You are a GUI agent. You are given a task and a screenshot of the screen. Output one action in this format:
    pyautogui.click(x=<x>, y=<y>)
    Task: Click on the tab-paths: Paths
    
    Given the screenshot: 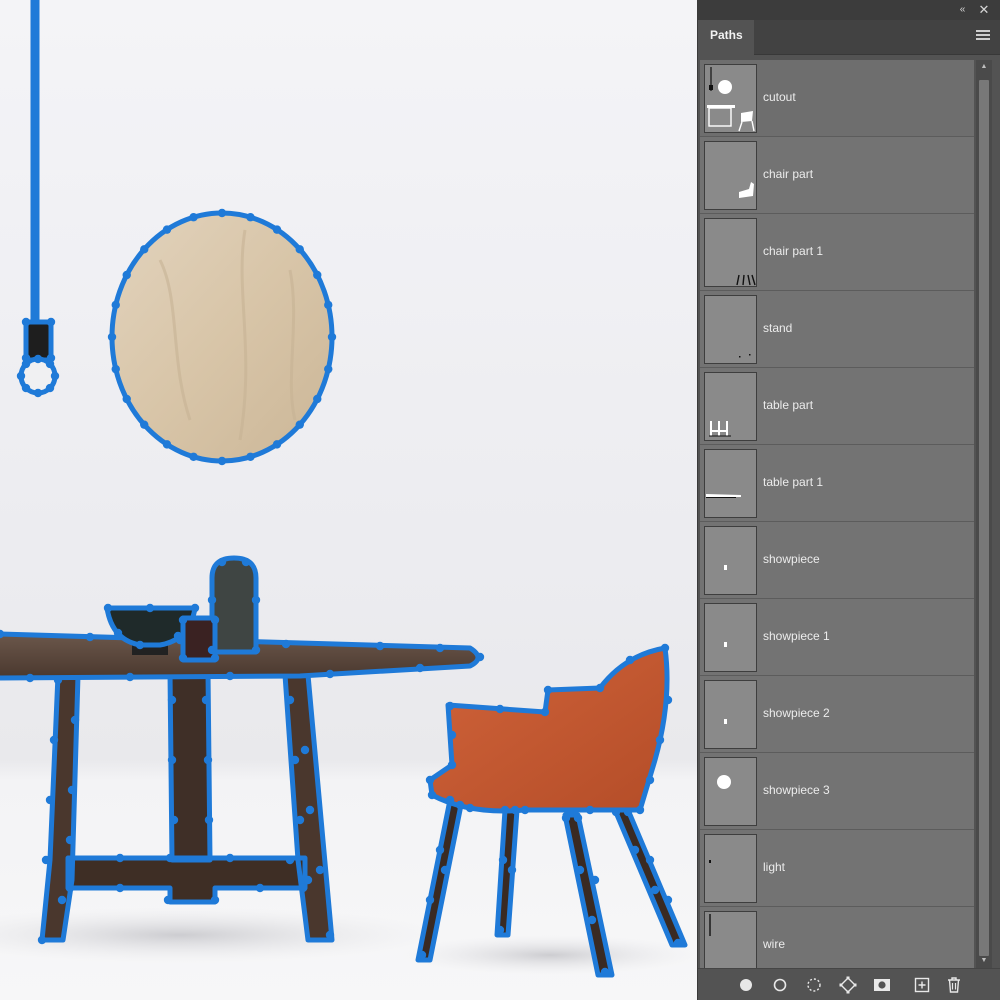 What is the action you would take?
    pyautogui.click(x=726, y=37)
    